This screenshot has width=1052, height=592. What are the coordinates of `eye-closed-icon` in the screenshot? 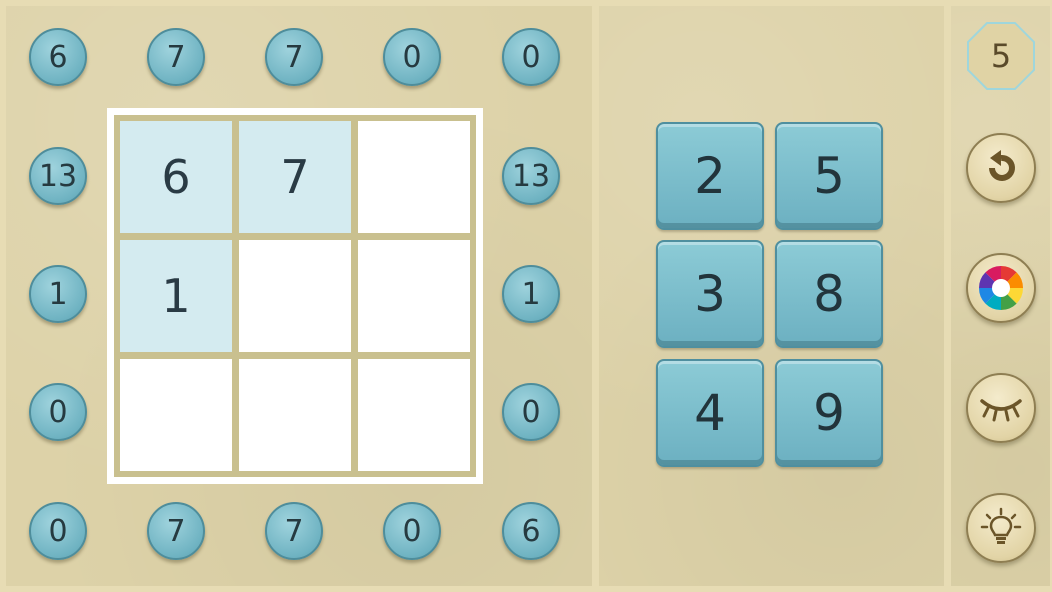 It's located at (1001, 410).